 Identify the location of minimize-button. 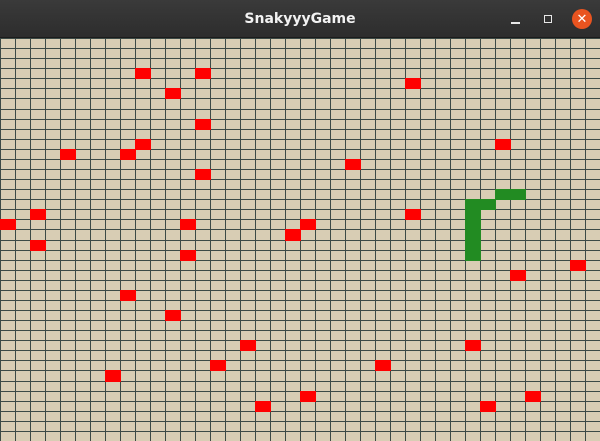
(515, 19).